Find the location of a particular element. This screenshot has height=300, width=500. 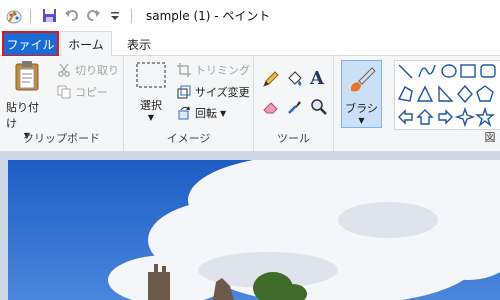

select-label: 選択 is located at coordinates (151, 105).